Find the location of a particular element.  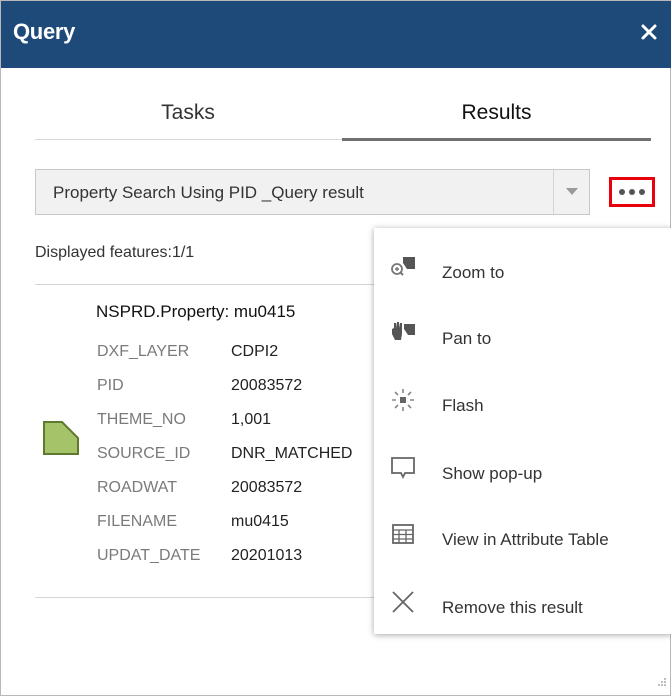

feature-title: NSPRD.Property: mu0415 is located at coordinates (195, 312).